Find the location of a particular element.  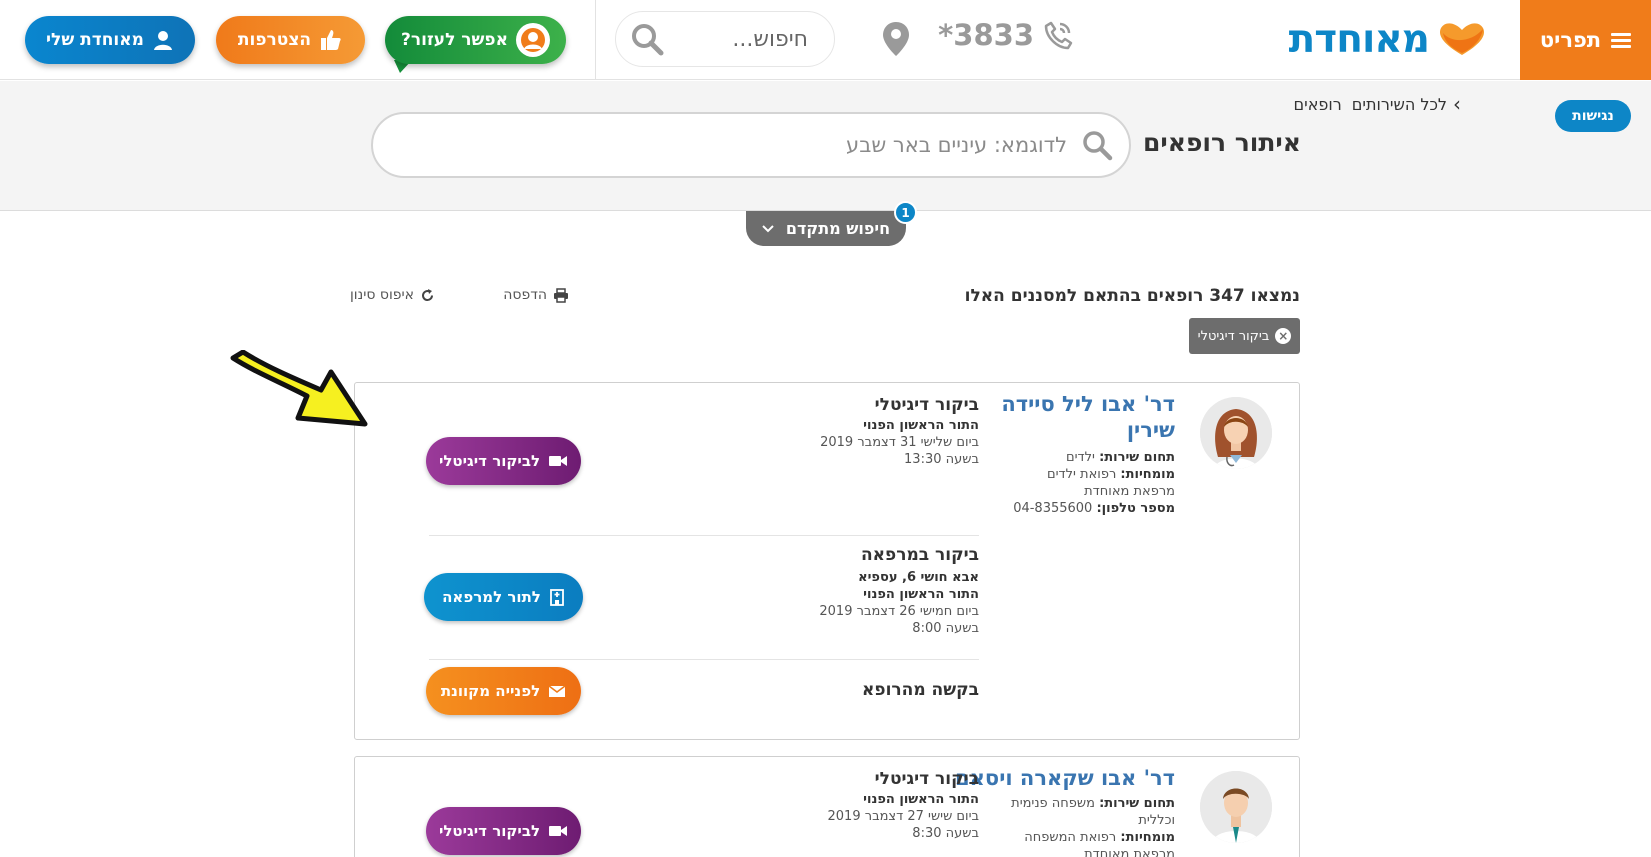

menu-button: תפריט is located at coordinates (1585, 40).